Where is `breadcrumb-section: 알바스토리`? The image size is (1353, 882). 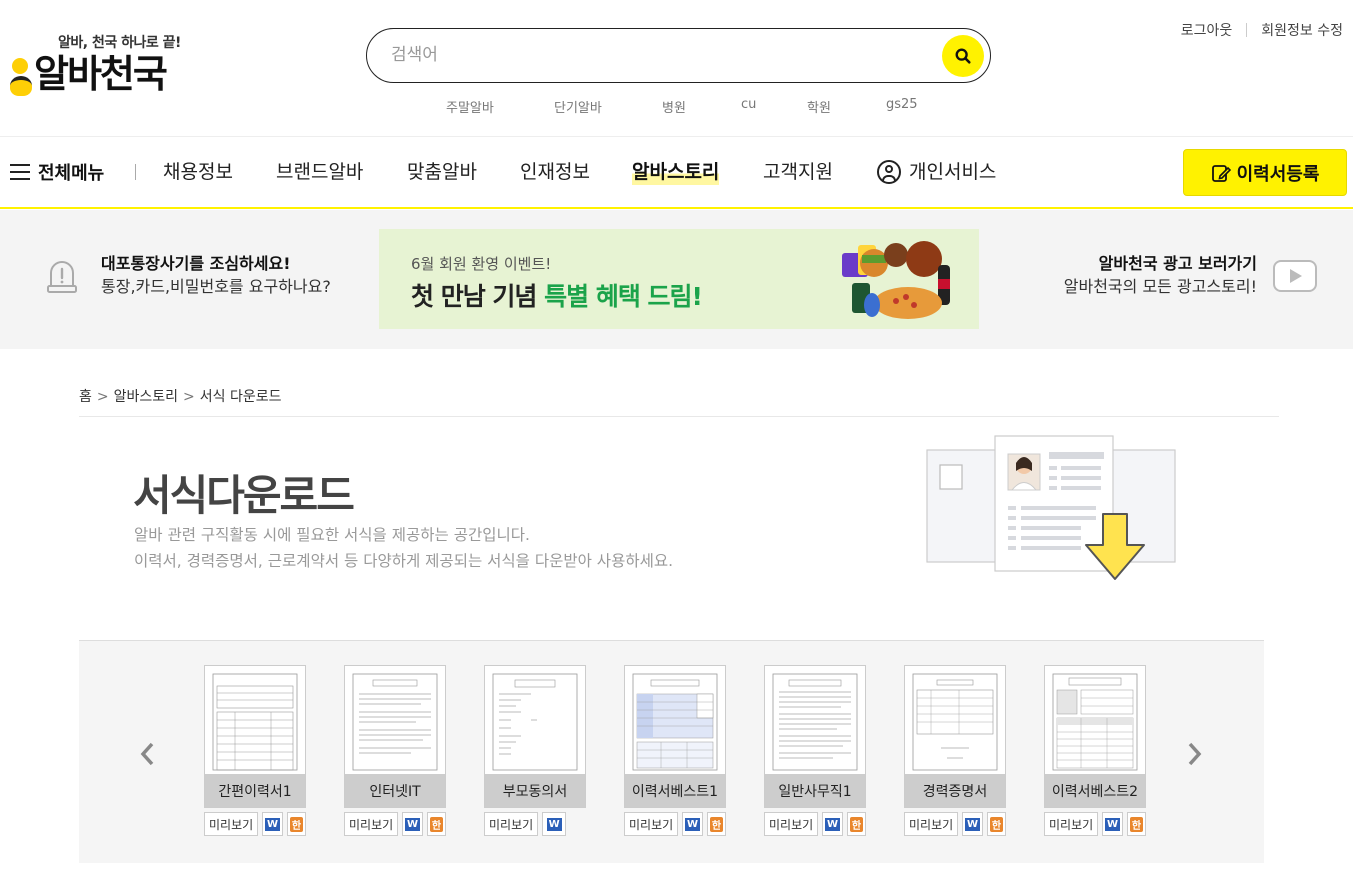
breadcrumb-section: 알바스토리 is located at coordinates (146, 397).